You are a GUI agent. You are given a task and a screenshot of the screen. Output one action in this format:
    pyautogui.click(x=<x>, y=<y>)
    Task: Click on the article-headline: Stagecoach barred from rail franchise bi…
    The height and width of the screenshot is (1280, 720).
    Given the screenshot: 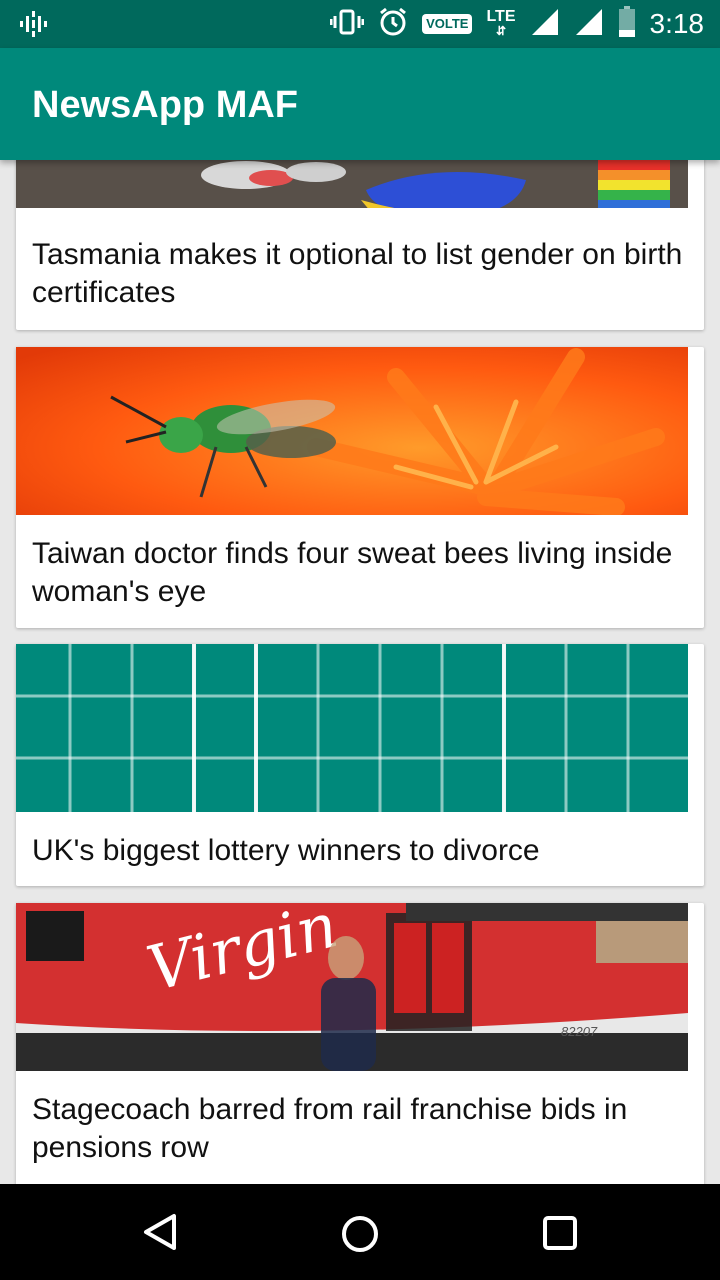 What is the action you would take?
    pyautogui.click(x=330, y=1128)
    